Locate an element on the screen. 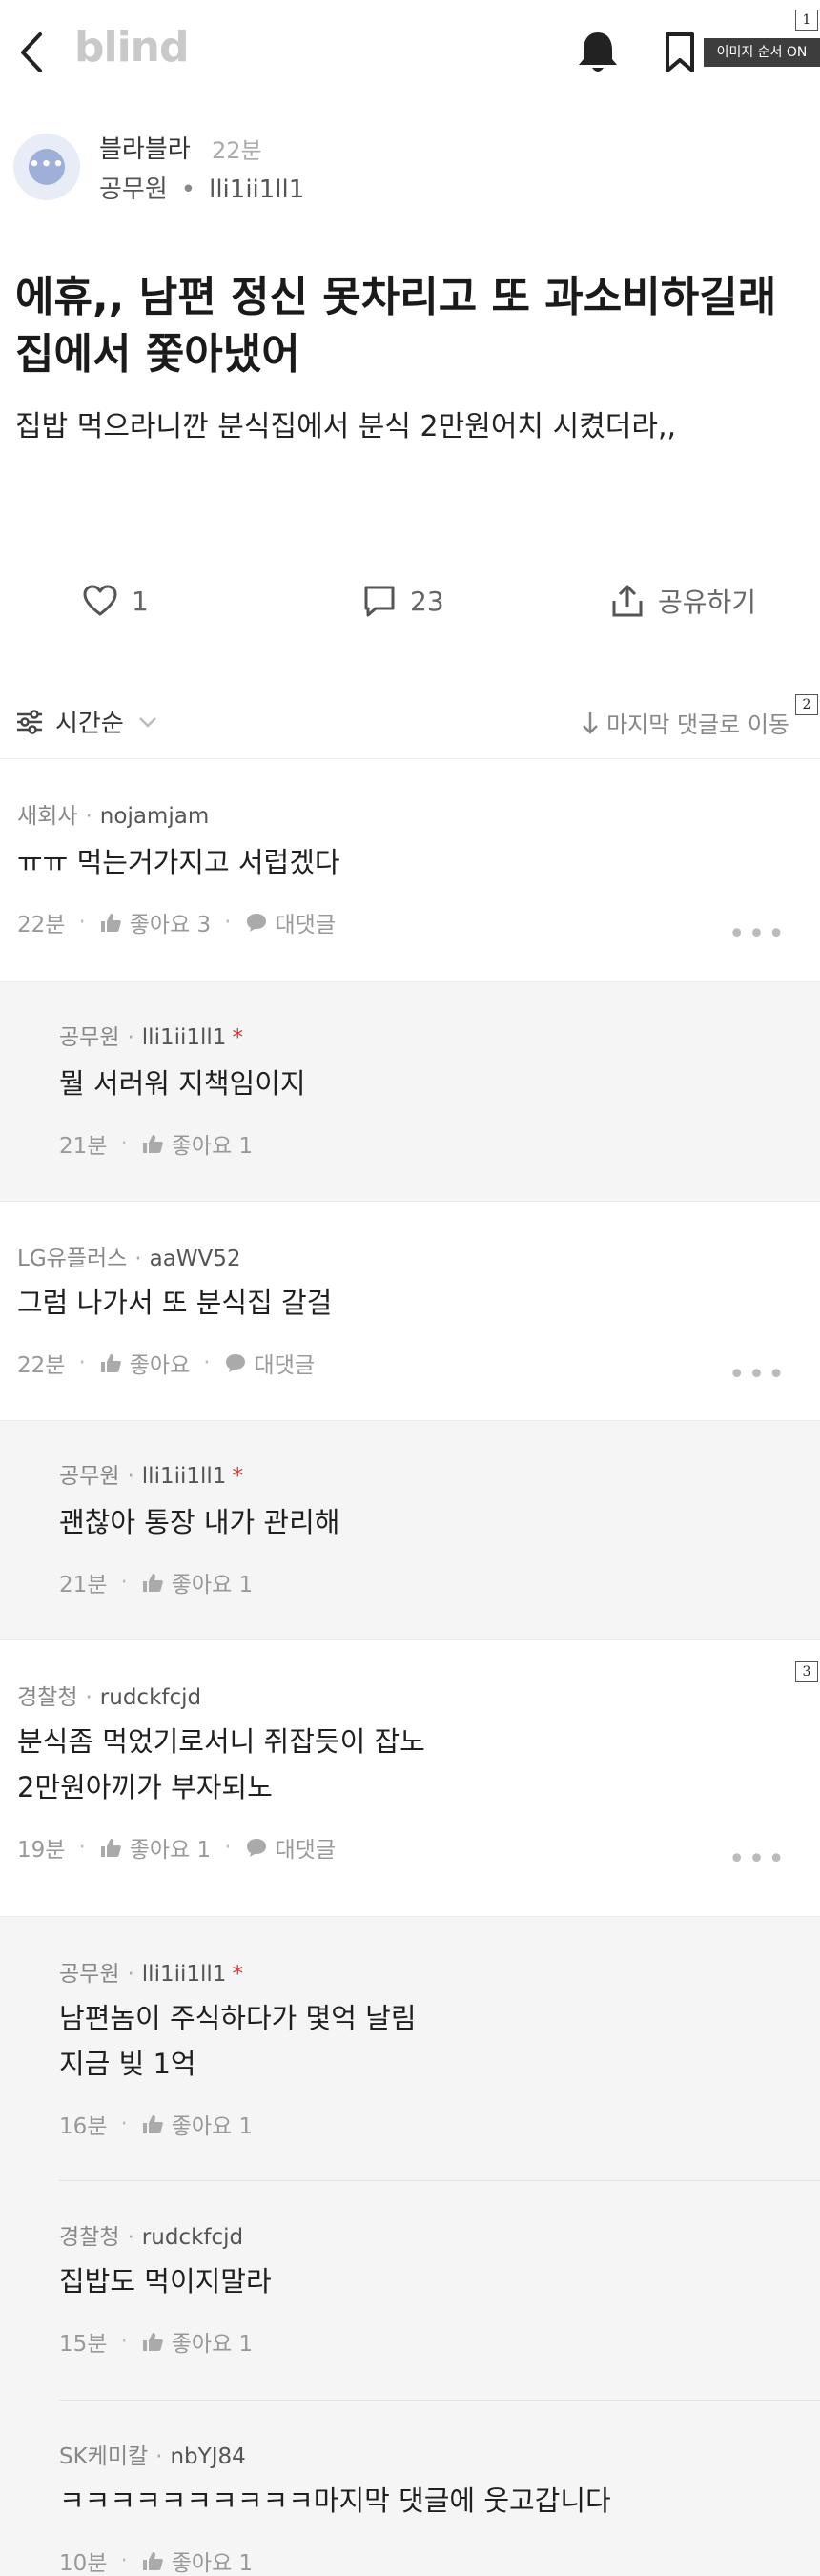  chat-bubble-icon: ••• is located at coordinates (47, 167).